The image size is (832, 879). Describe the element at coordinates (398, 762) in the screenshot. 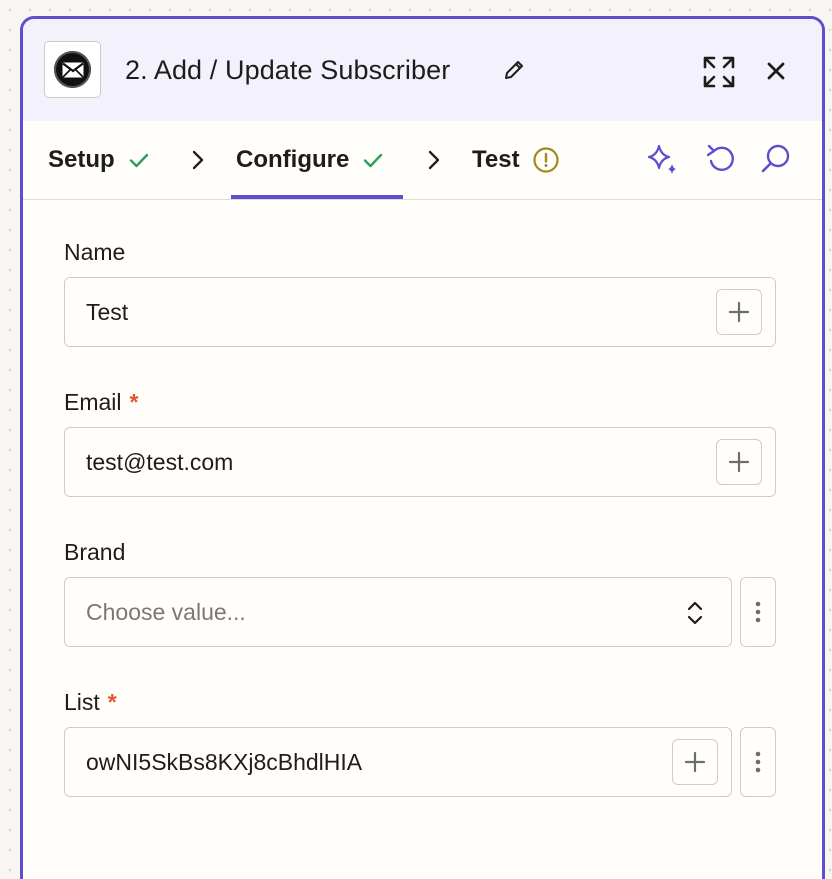

I see `list-field: owNI5SkBs8KXj8cBhdlHIA` at that location.